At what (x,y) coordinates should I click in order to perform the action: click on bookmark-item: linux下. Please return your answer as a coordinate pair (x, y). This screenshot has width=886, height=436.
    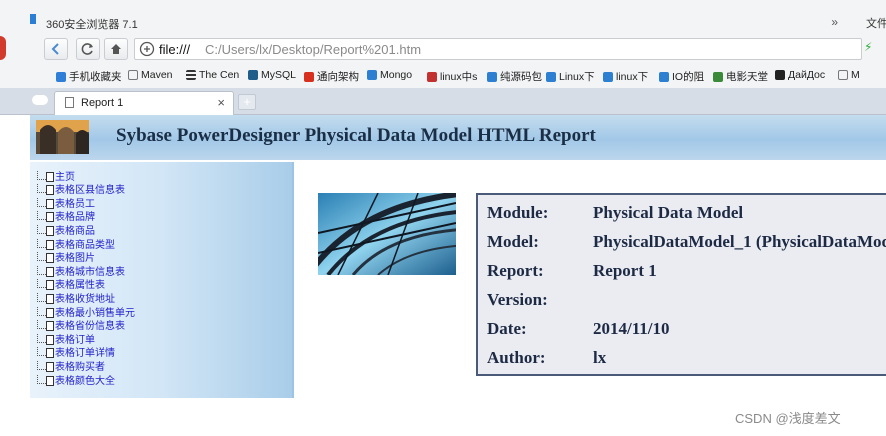
    Looking at the image, I should click on (625, 76).